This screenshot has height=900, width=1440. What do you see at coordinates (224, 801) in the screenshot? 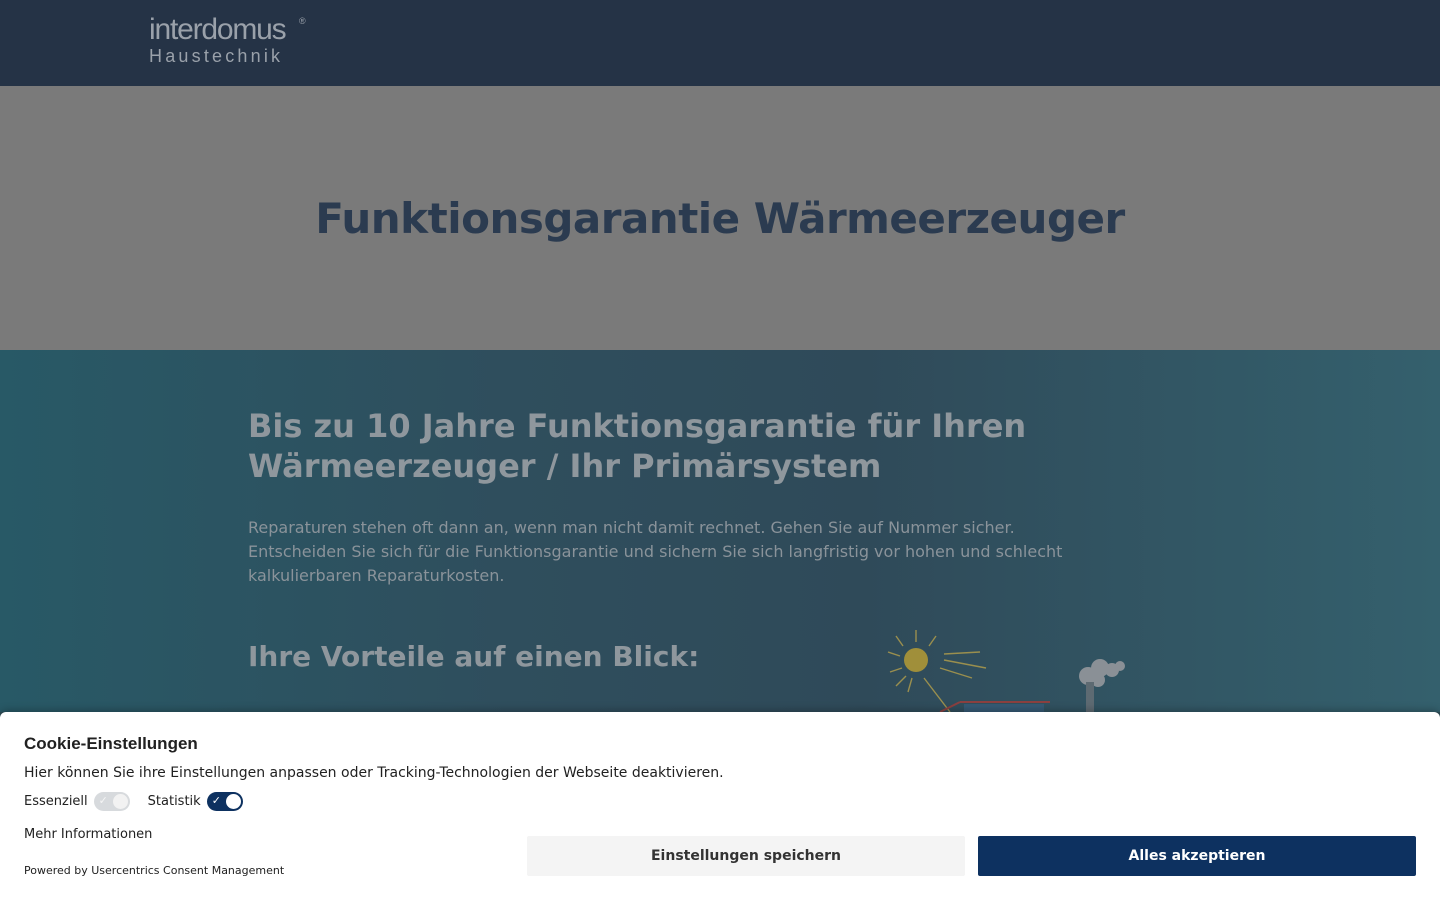
I see `statistics-toggle: ✓` at bounding box center [224, 801].